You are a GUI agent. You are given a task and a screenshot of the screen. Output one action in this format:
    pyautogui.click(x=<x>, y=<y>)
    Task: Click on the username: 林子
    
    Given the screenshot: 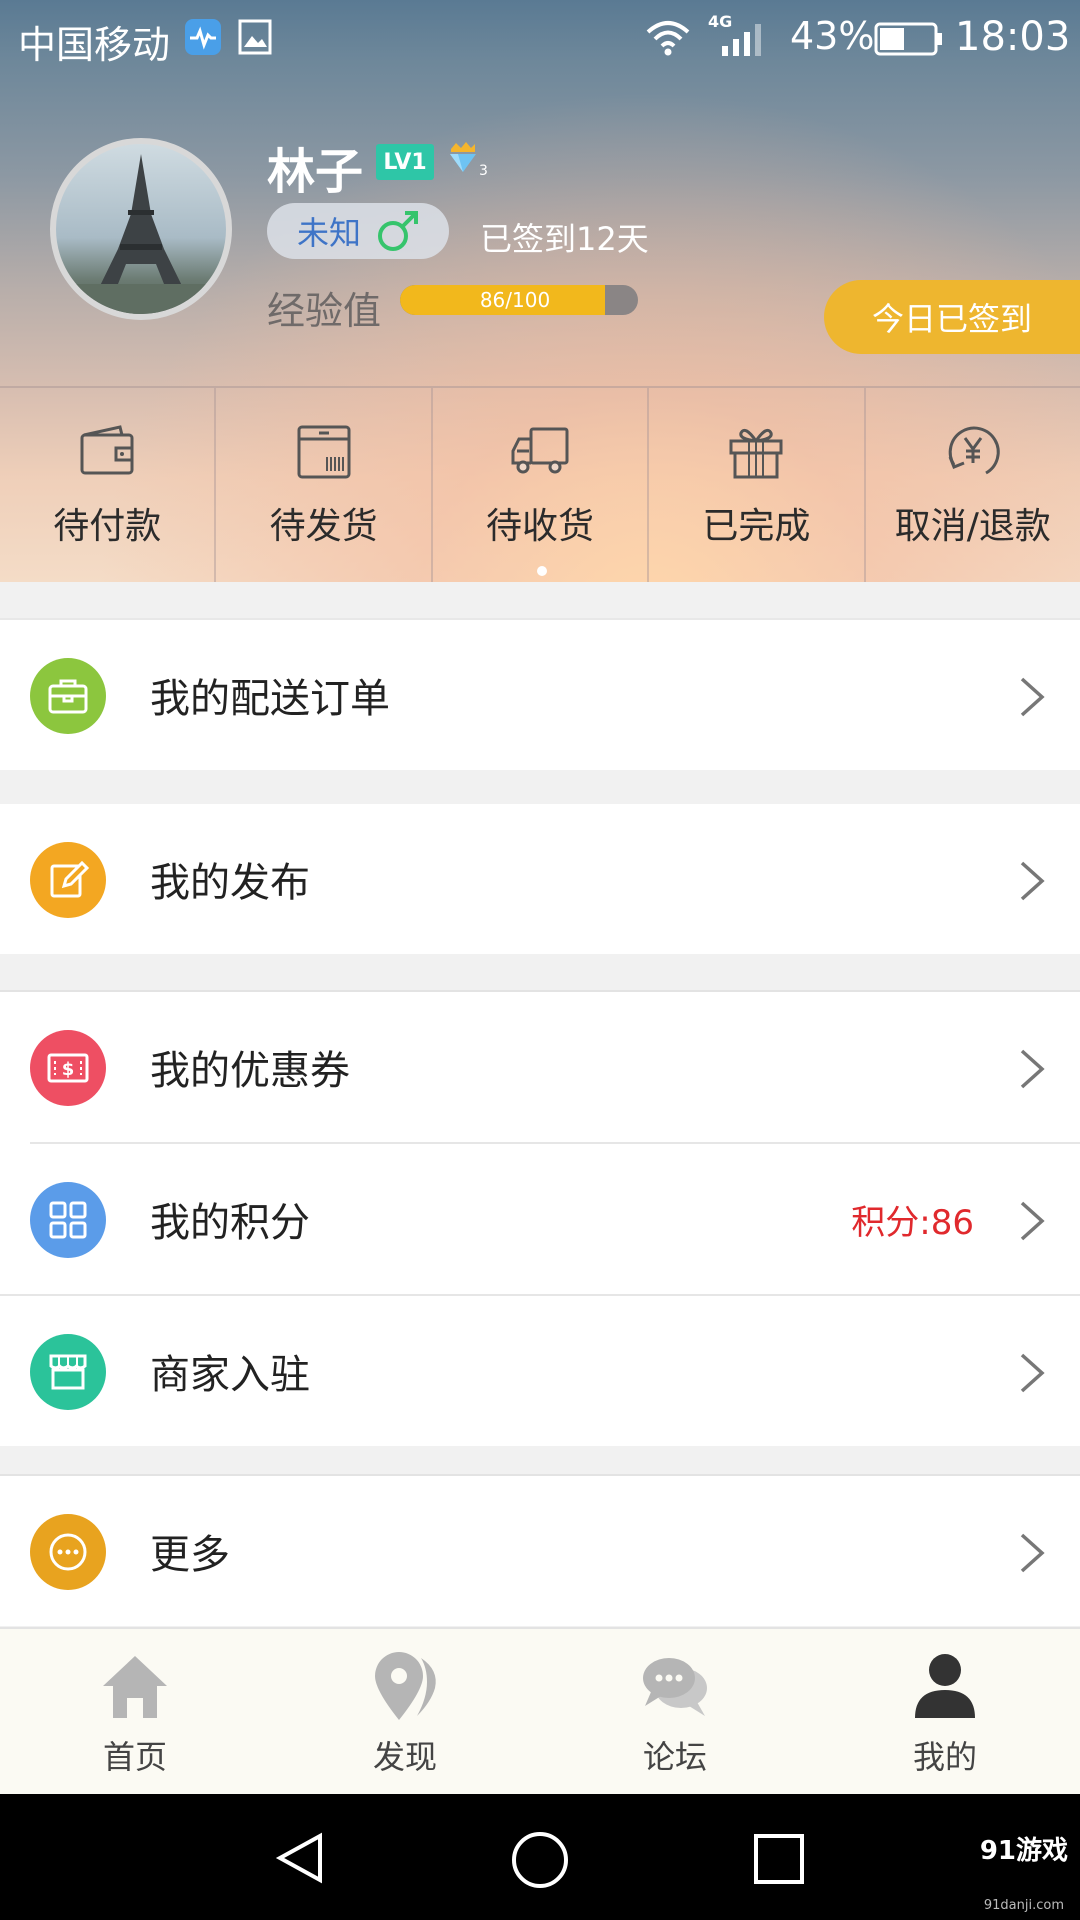 What is the action you would take?
    pyautogui.click(x=315, y=172)
    